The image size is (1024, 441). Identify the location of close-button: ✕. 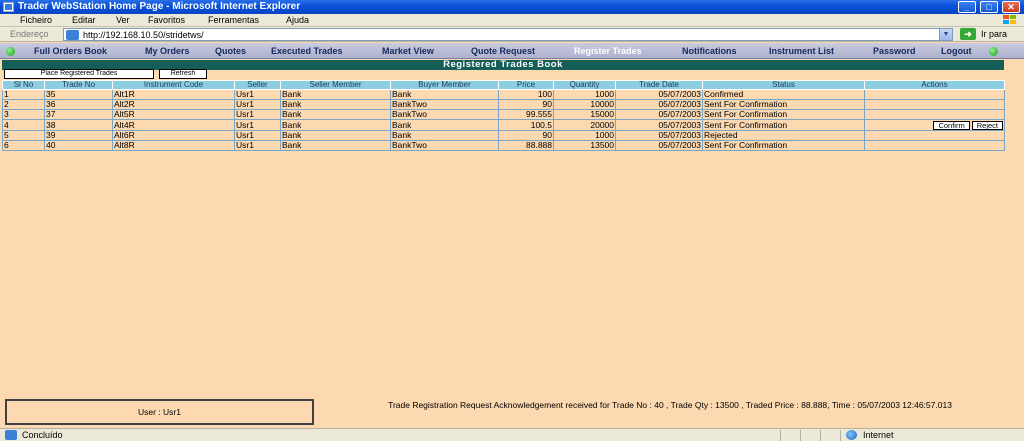
(1011, 7).